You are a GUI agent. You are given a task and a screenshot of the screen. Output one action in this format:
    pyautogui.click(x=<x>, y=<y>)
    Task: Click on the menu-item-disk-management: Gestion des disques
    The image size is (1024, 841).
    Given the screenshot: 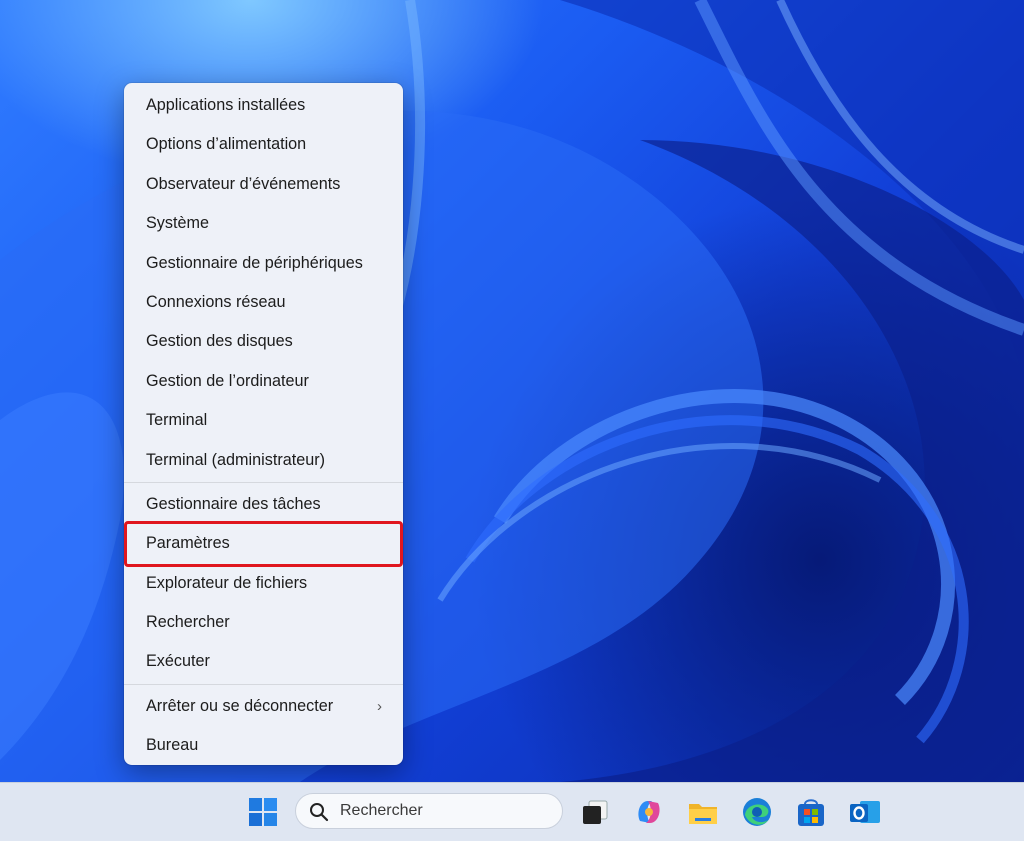 What is the action you would take?
    pyautogui.click(x=263, y=341)
    